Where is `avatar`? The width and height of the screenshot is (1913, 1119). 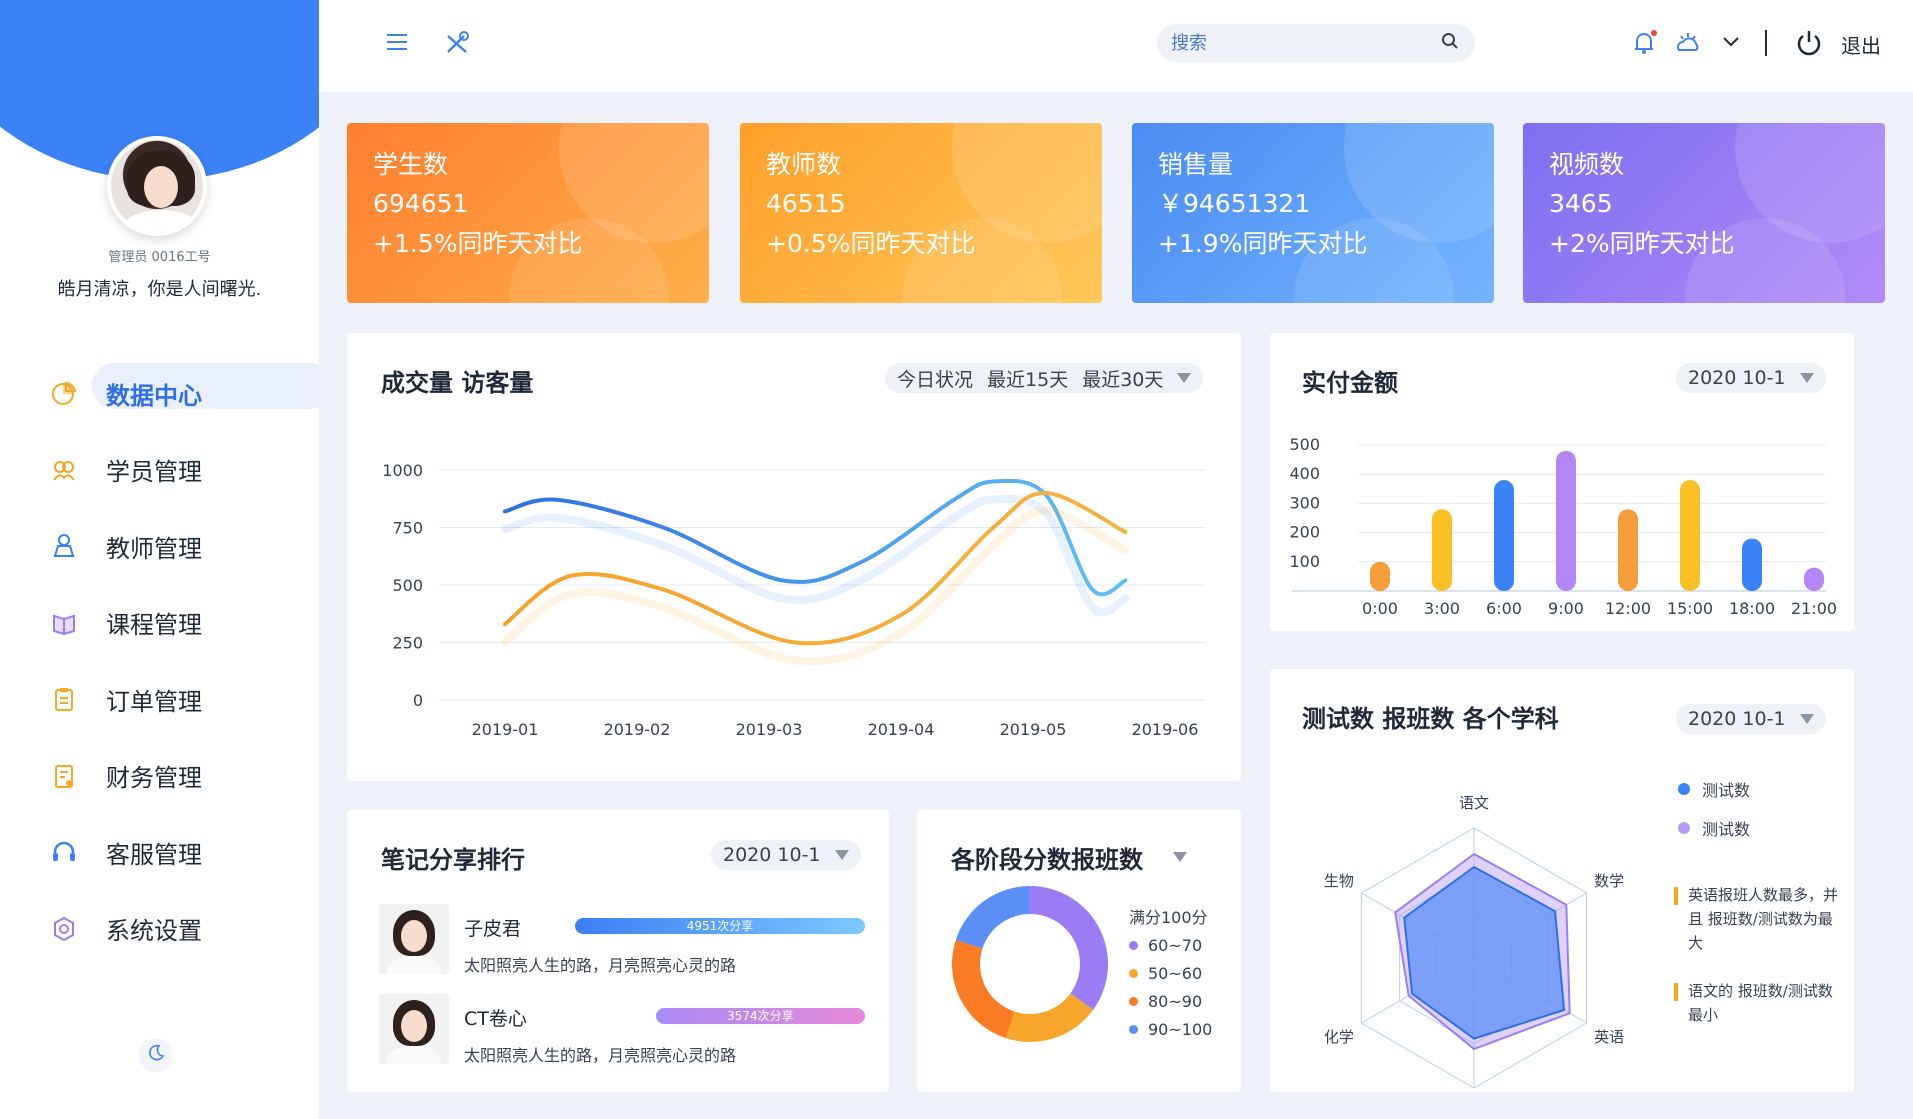 avatar is located at coordinates (157, 186).